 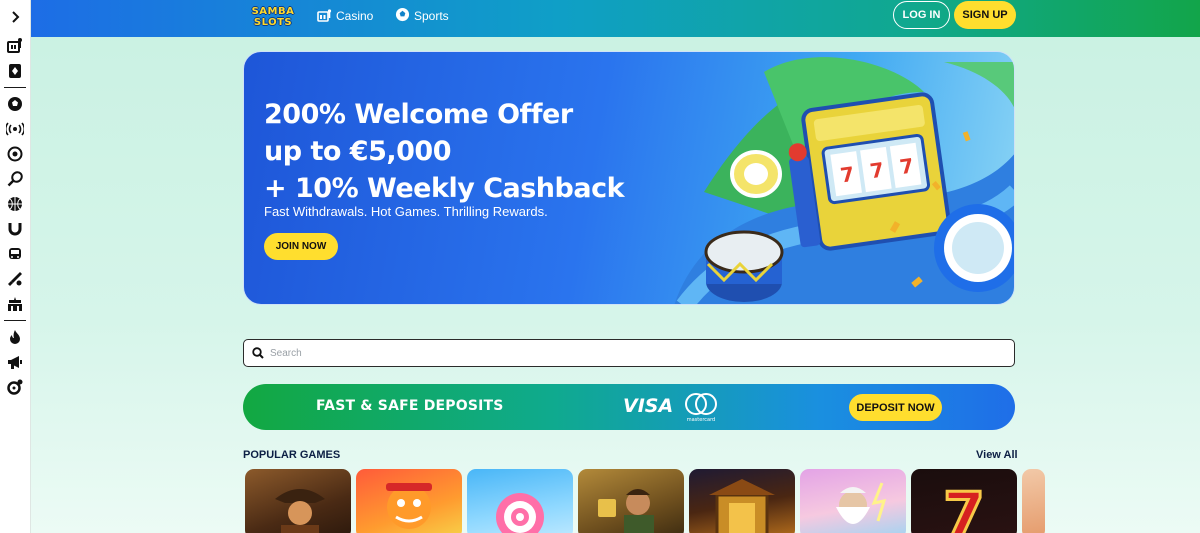 I want to click on sidebar-divider, so click(x=15, y=87).